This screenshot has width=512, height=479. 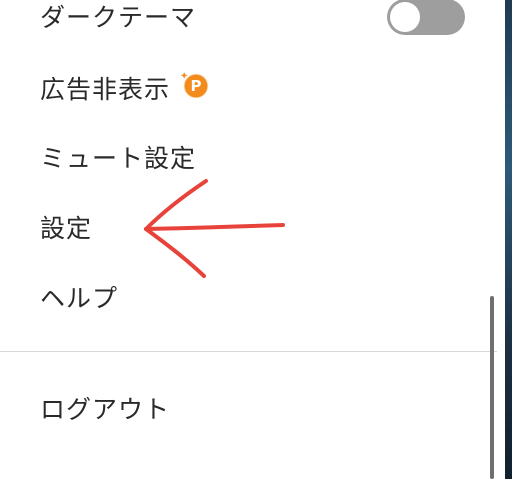 What do you see at coordinates (508, 239) in the screenshot?
I see `background-edge` at bounding box center [508, 239].